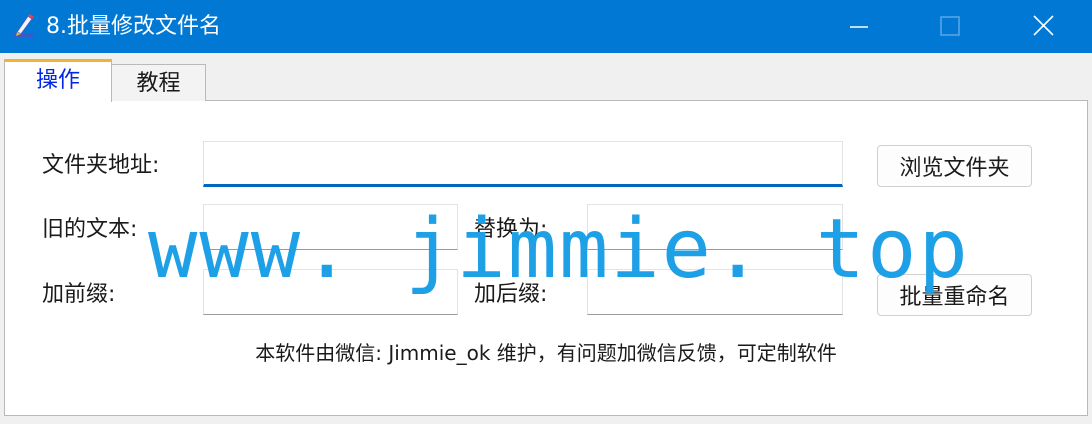  What do you see at coordinates (79, 294) in the screenshot?
I see `prefix-label: 加前缀:` at bounding box center [79, 294].